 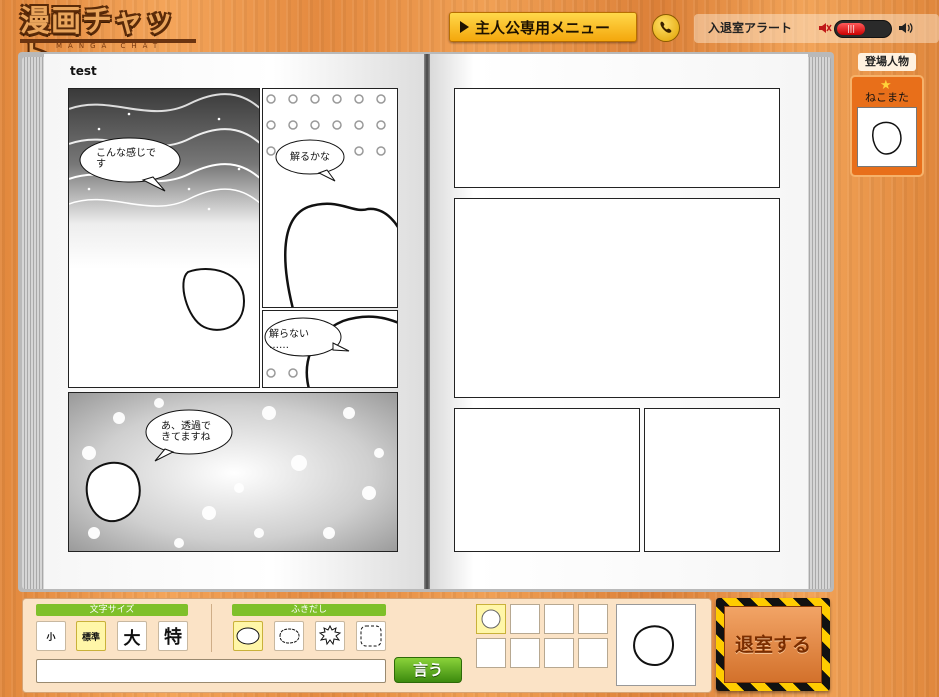 I want to click on phone-icon, so click(x=666, y=28).